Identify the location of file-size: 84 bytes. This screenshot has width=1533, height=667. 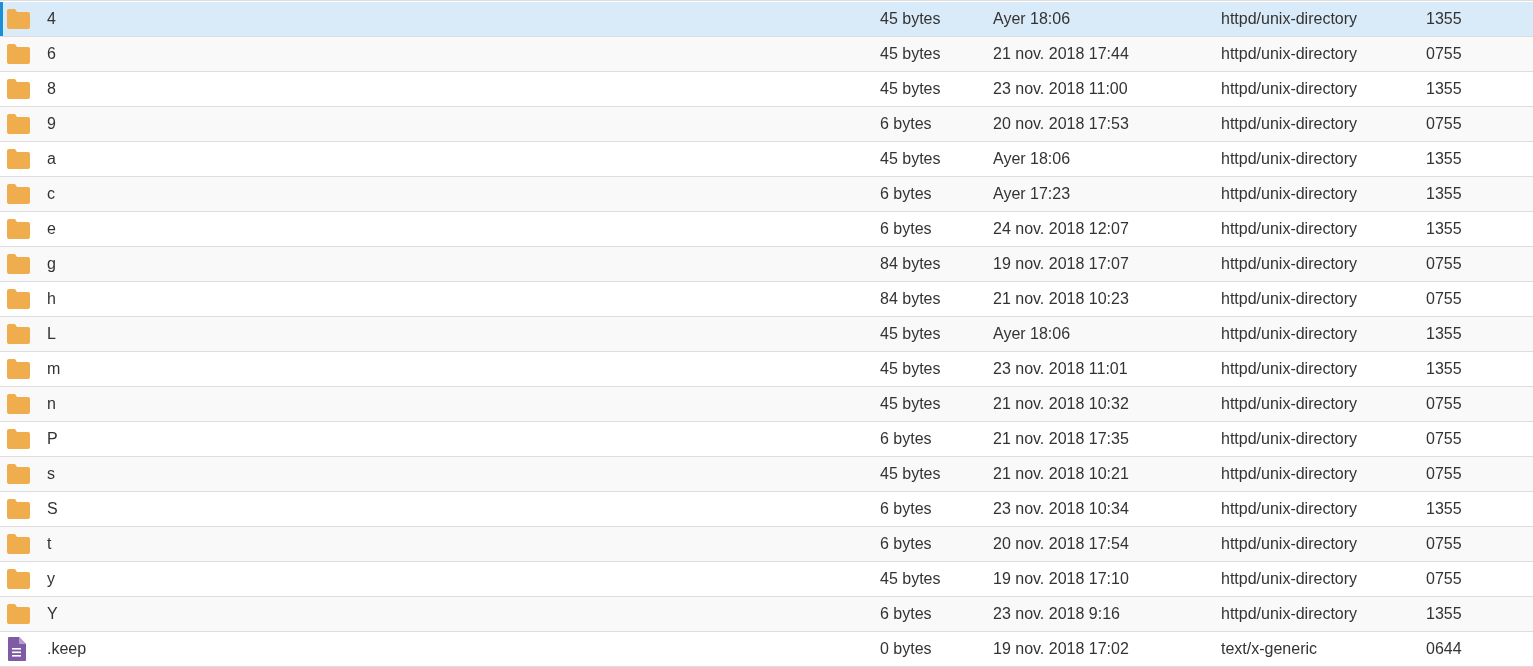
(911, 299).